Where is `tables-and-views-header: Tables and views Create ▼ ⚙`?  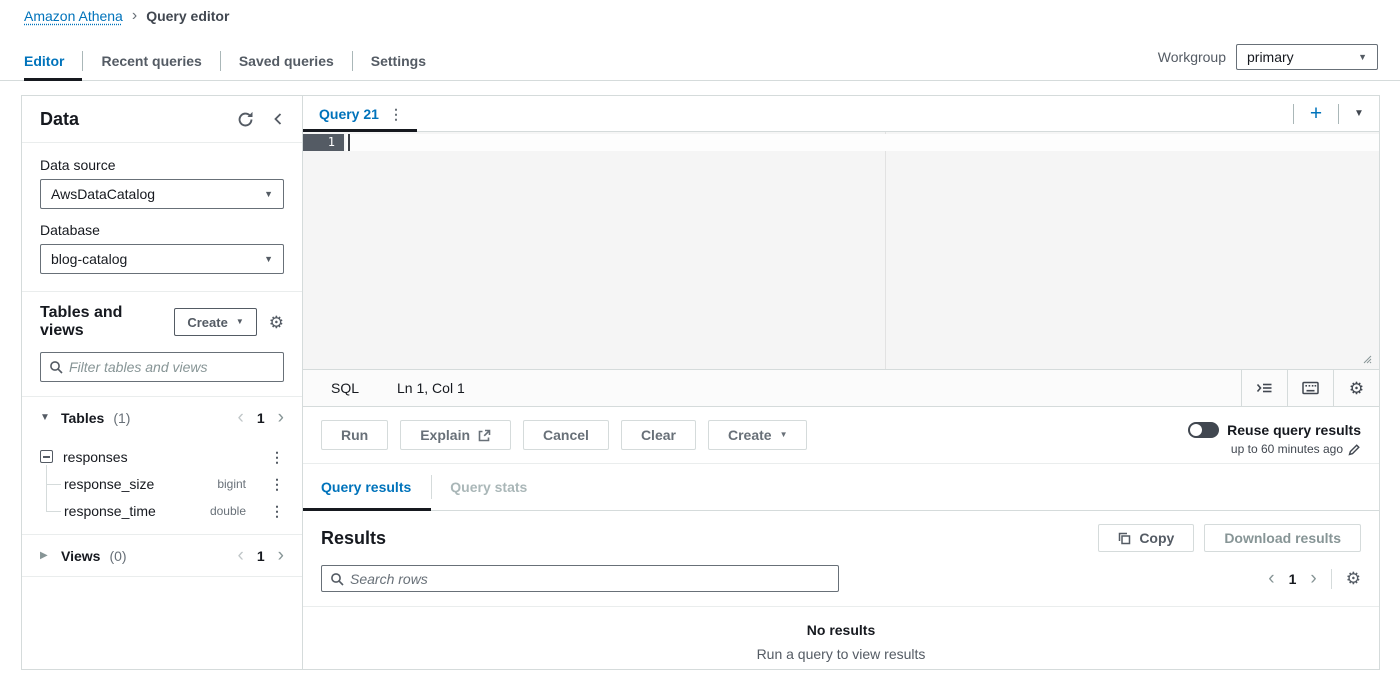
tables-and-views-header: Tables and views Create ▼ ⚙ is located at coordinates (162, 322).